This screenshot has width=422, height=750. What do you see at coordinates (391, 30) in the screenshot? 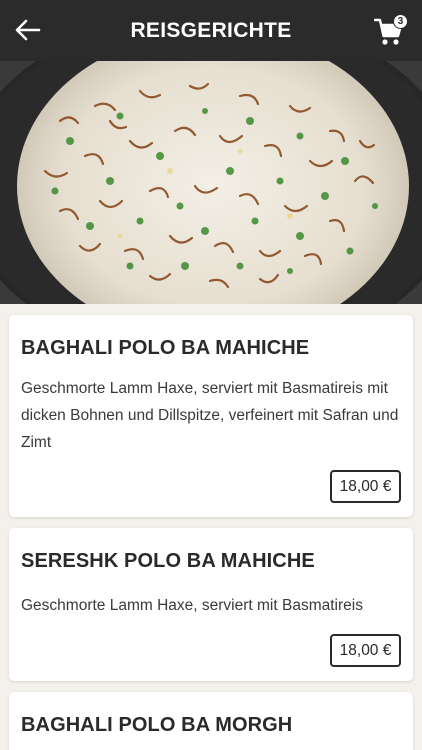
I see `cart-button: 3` at bounding box center [391, 30].